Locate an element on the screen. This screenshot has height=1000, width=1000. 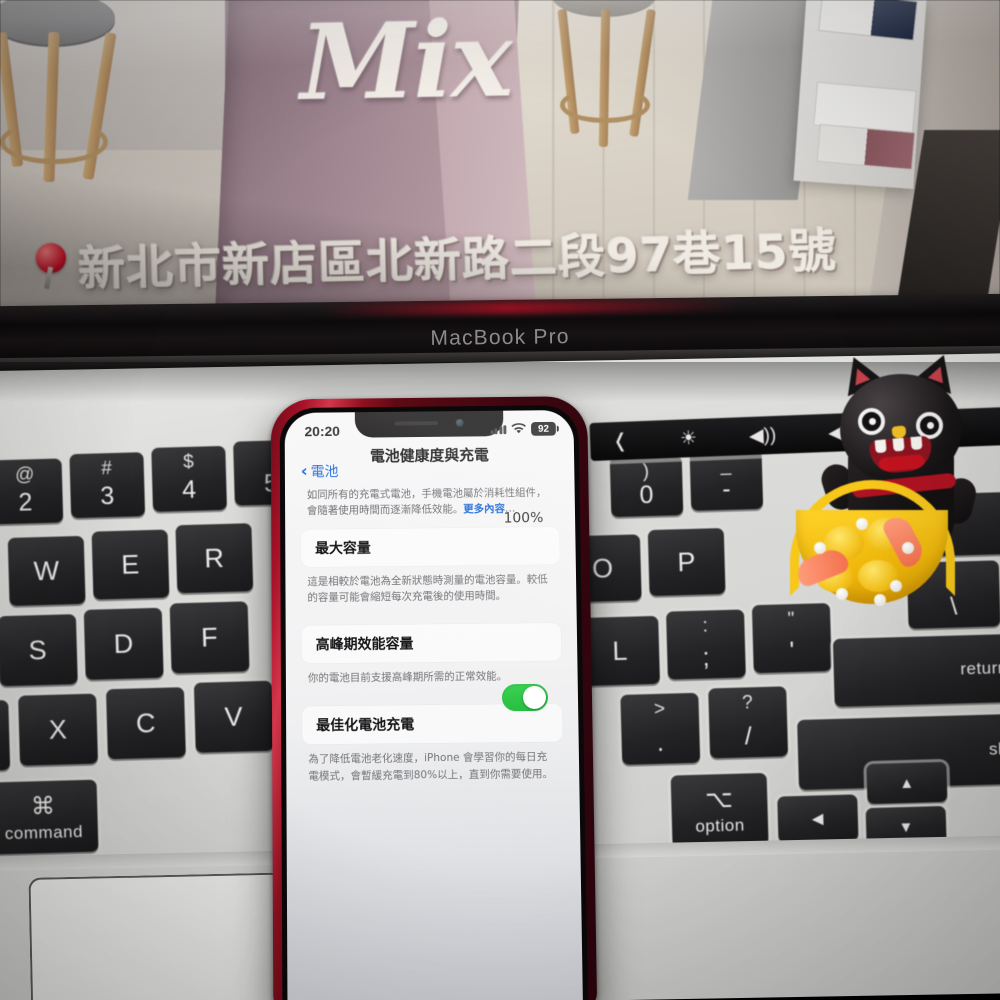
key-3-label: 3 is located at coordinates (107, 496).